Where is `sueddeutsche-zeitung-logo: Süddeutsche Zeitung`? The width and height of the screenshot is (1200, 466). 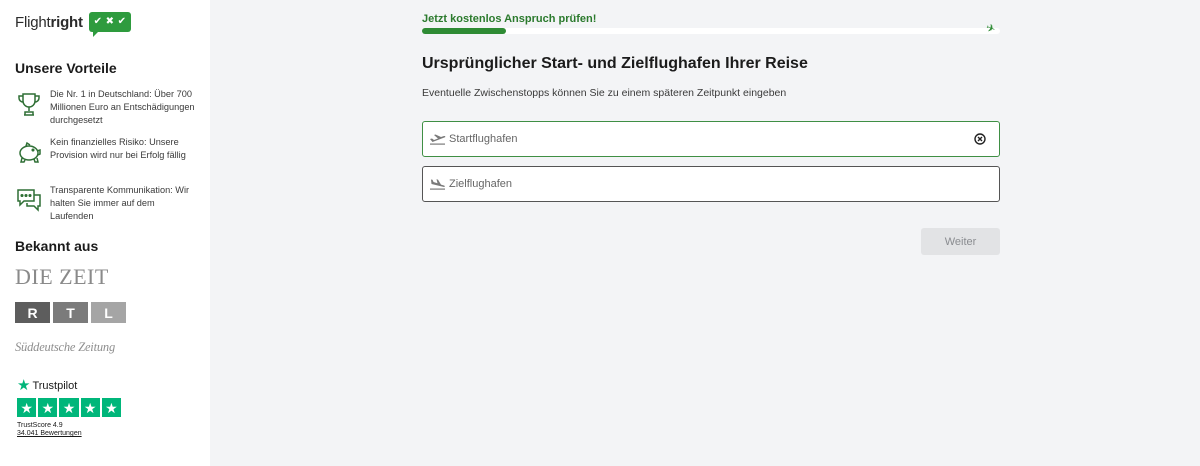
sueddeutsche-zeitung-logo: Süddeutsche Zeitung is located at coordinates (65, 347).